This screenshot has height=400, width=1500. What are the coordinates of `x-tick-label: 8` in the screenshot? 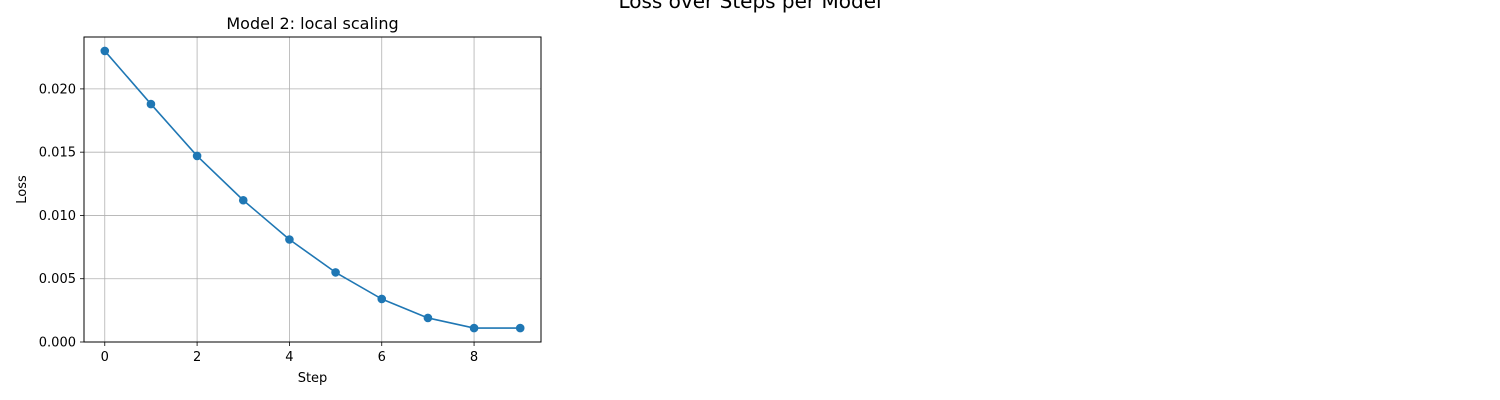 It's located at (474, 357).